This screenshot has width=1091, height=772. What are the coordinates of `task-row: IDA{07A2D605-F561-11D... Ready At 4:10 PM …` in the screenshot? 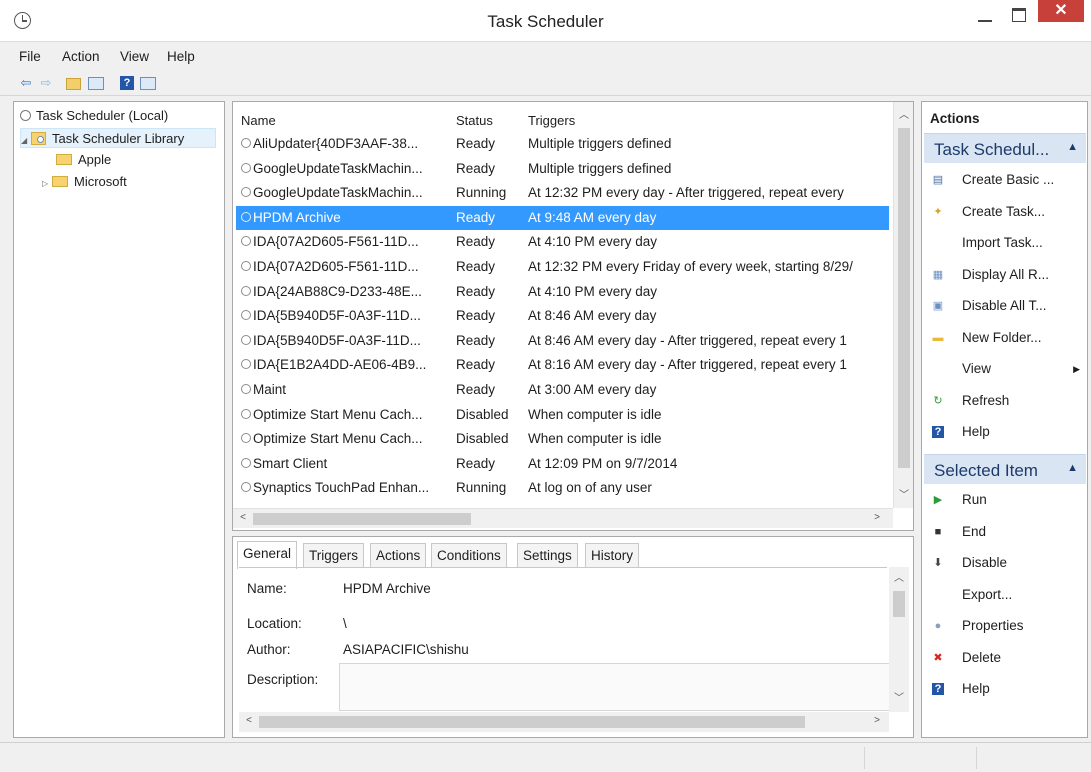 It's located at (562, 242).